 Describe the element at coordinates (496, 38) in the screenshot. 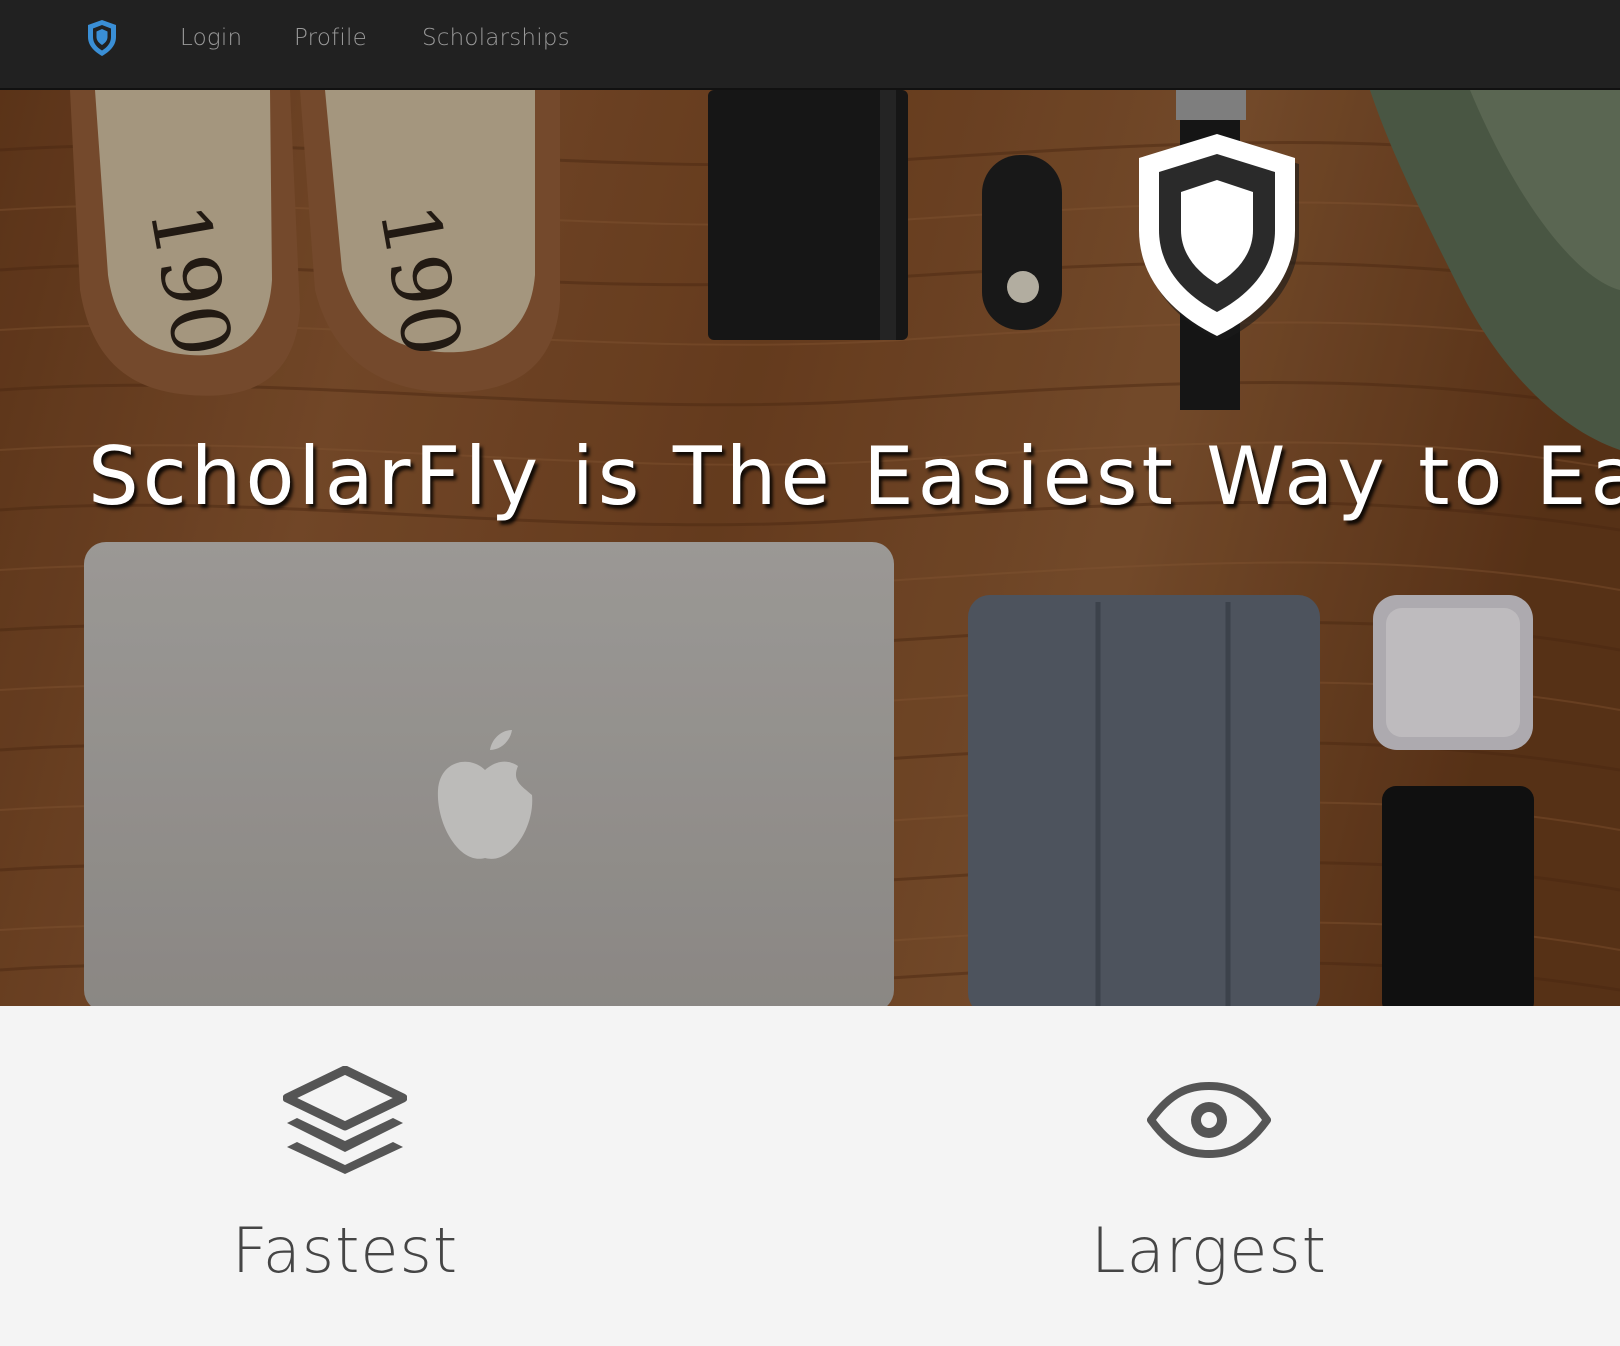

I see `nav-link-scholarships: Scholarships` at that location.